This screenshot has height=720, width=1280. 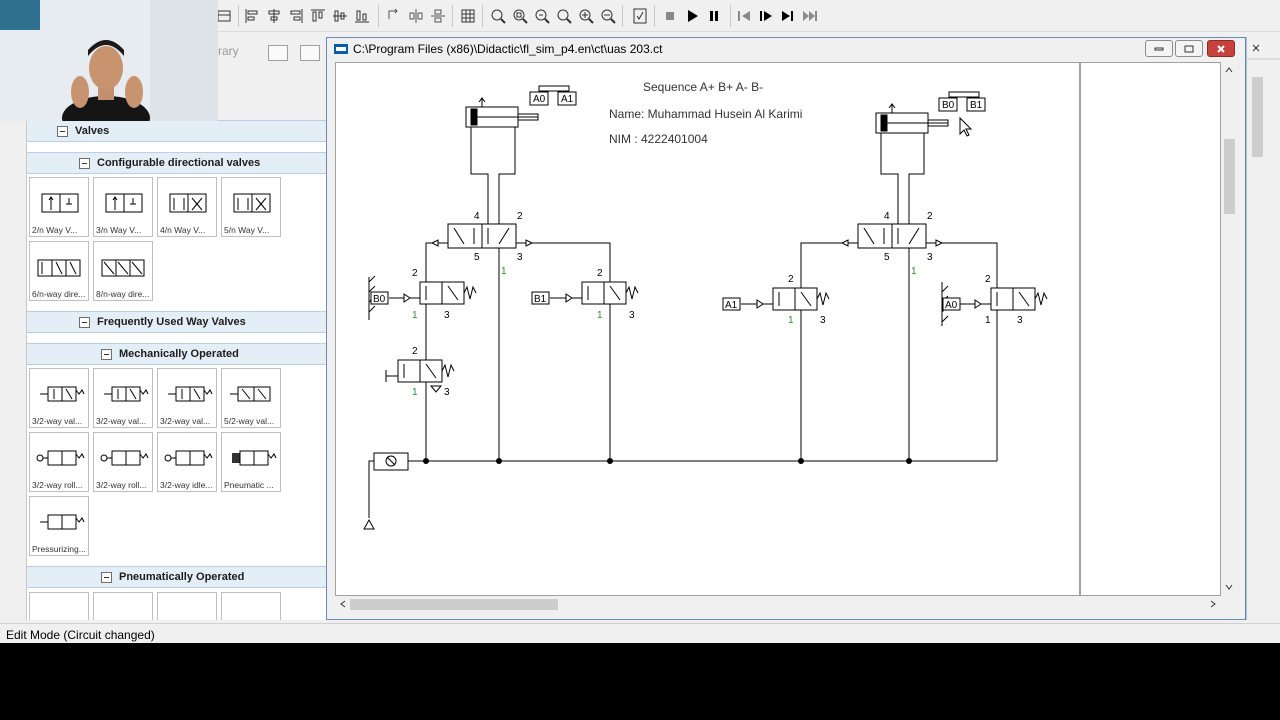 What do you see at coordinates (788, 16) in the screenshot?
I see `step-to-end-icon` at bounding box center [788, 16].